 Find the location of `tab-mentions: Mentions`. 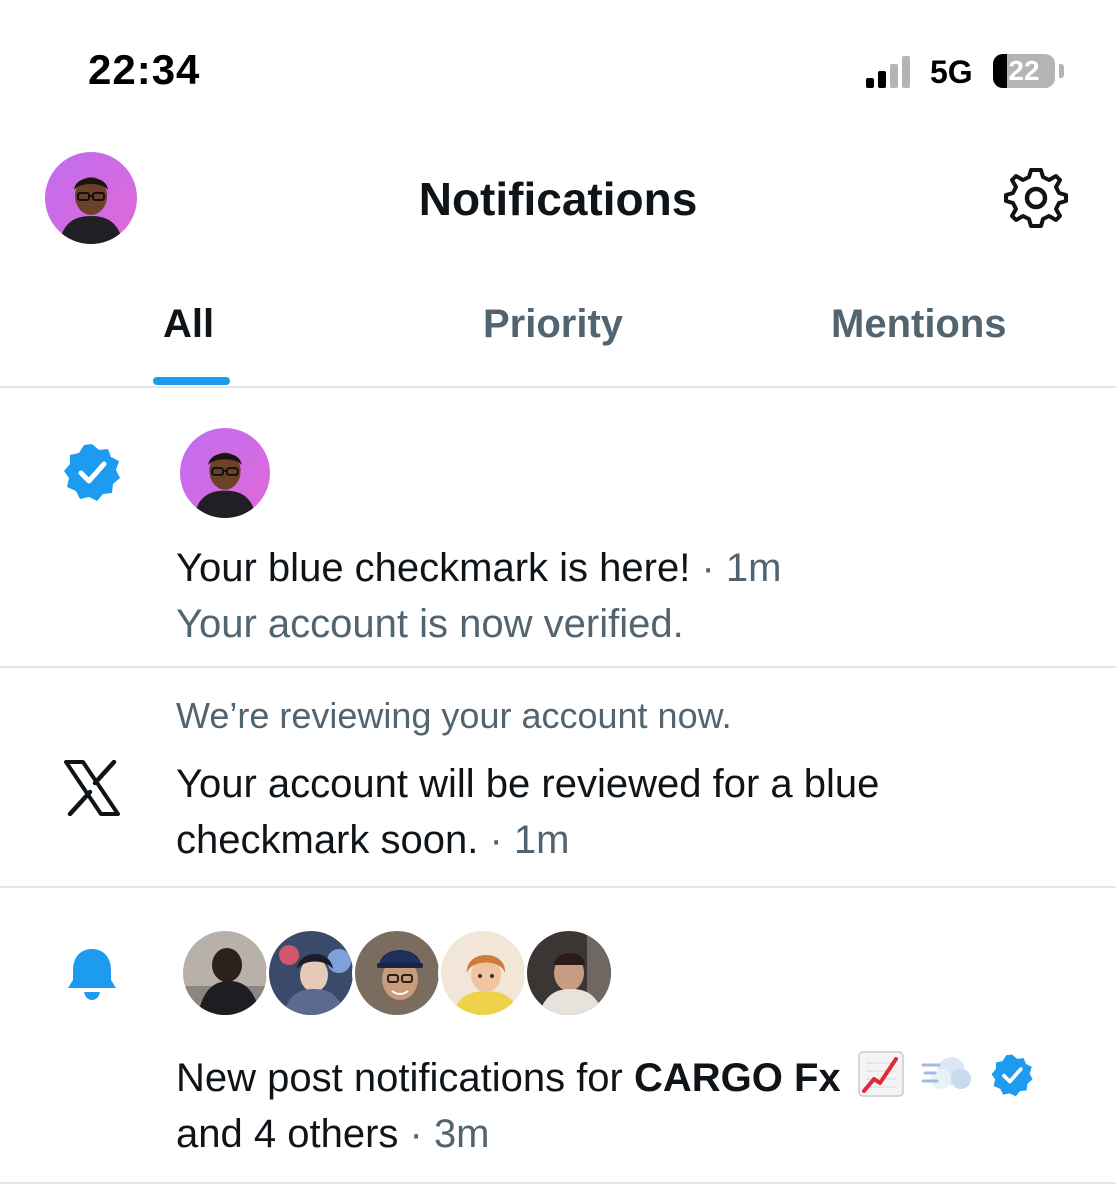

tab-mentions: Mentions is located at coordinates (919, 324).